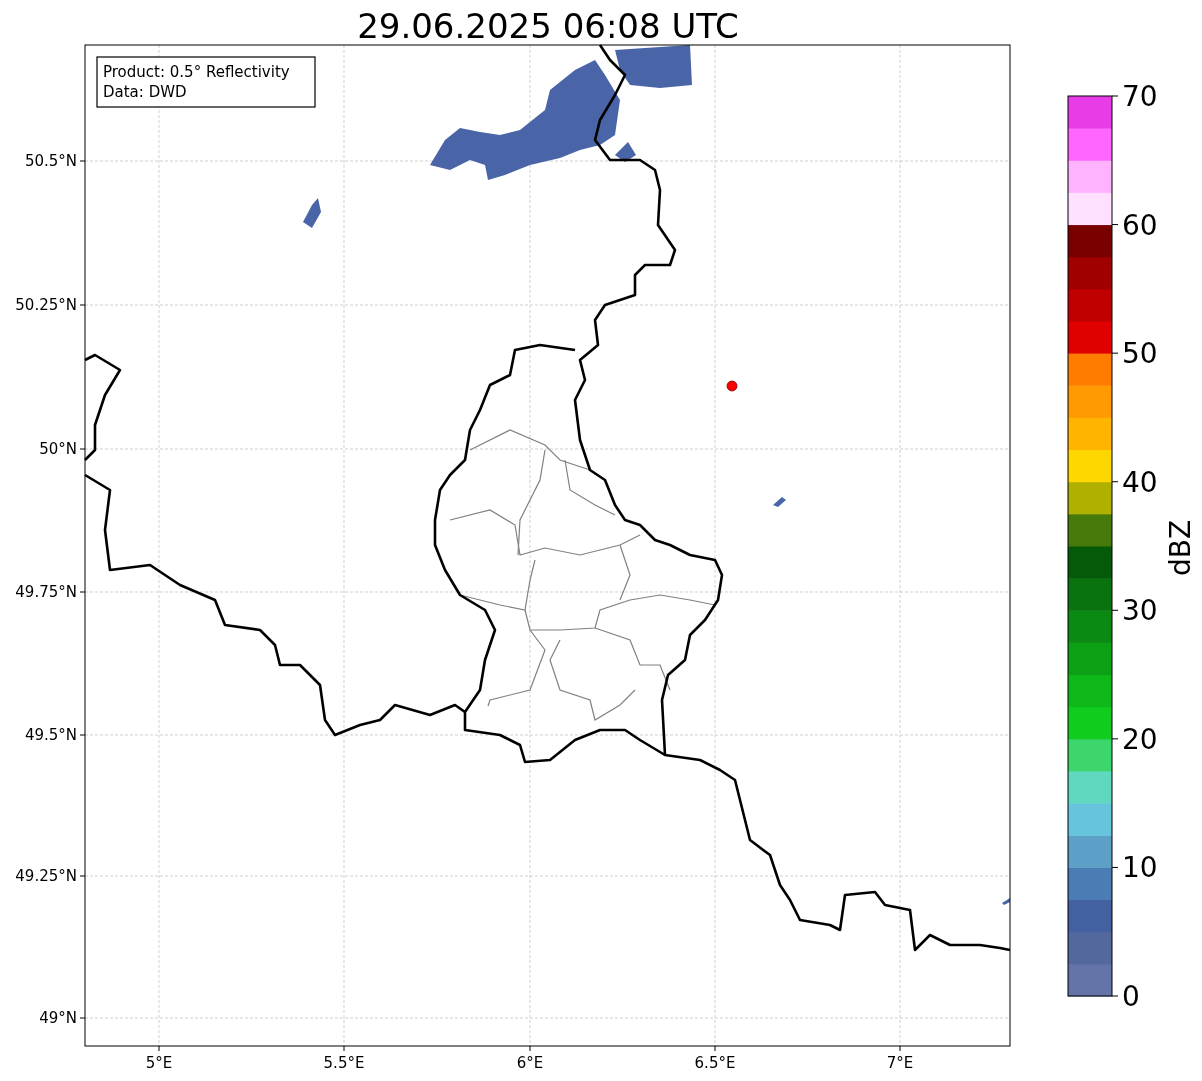 The image size is (1202, 1081). I want to click on longitude-label: 6.5°E, so click(715, 1063).